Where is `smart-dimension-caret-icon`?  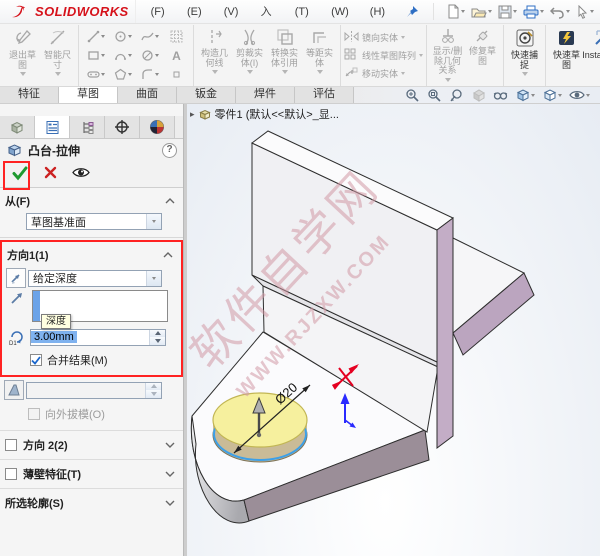 smart-dimension-caret-icon is located at coordinates (57, 74).